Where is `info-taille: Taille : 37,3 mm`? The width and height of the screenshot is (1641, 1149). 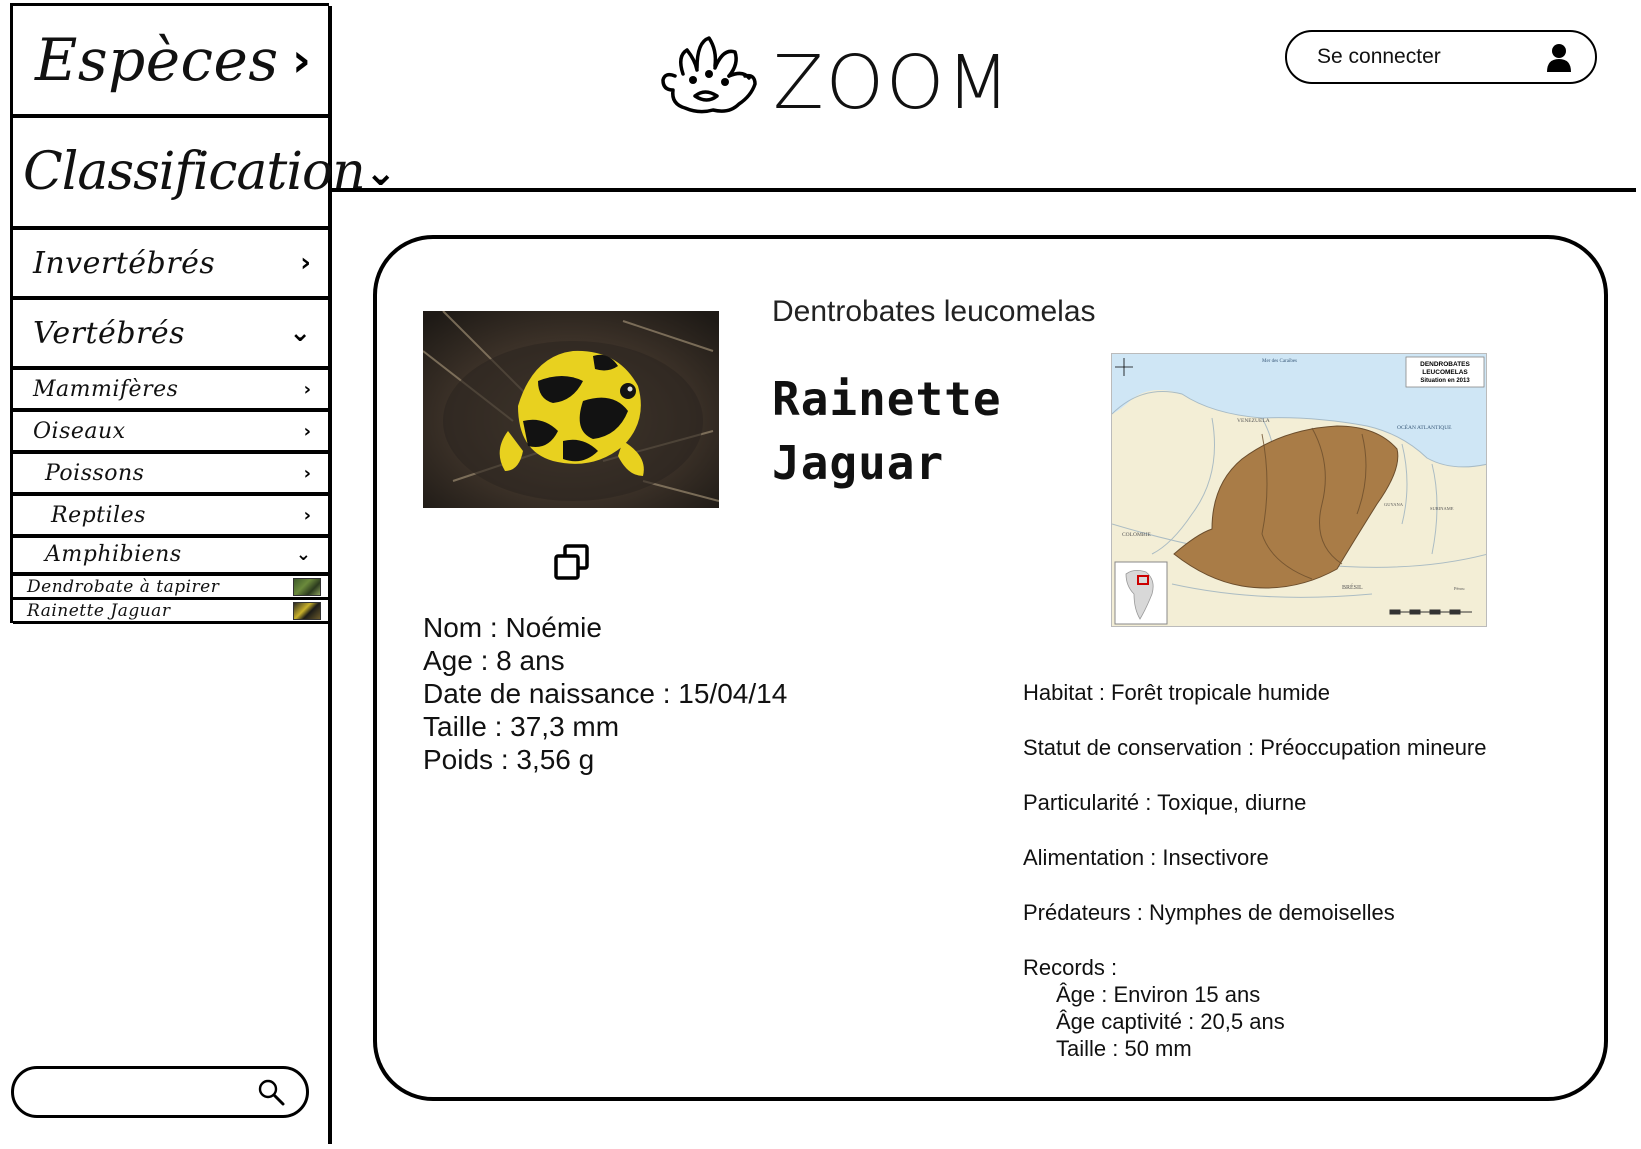 info-taille: Taille : 37,3 mm is located at coordinates (521, 726).